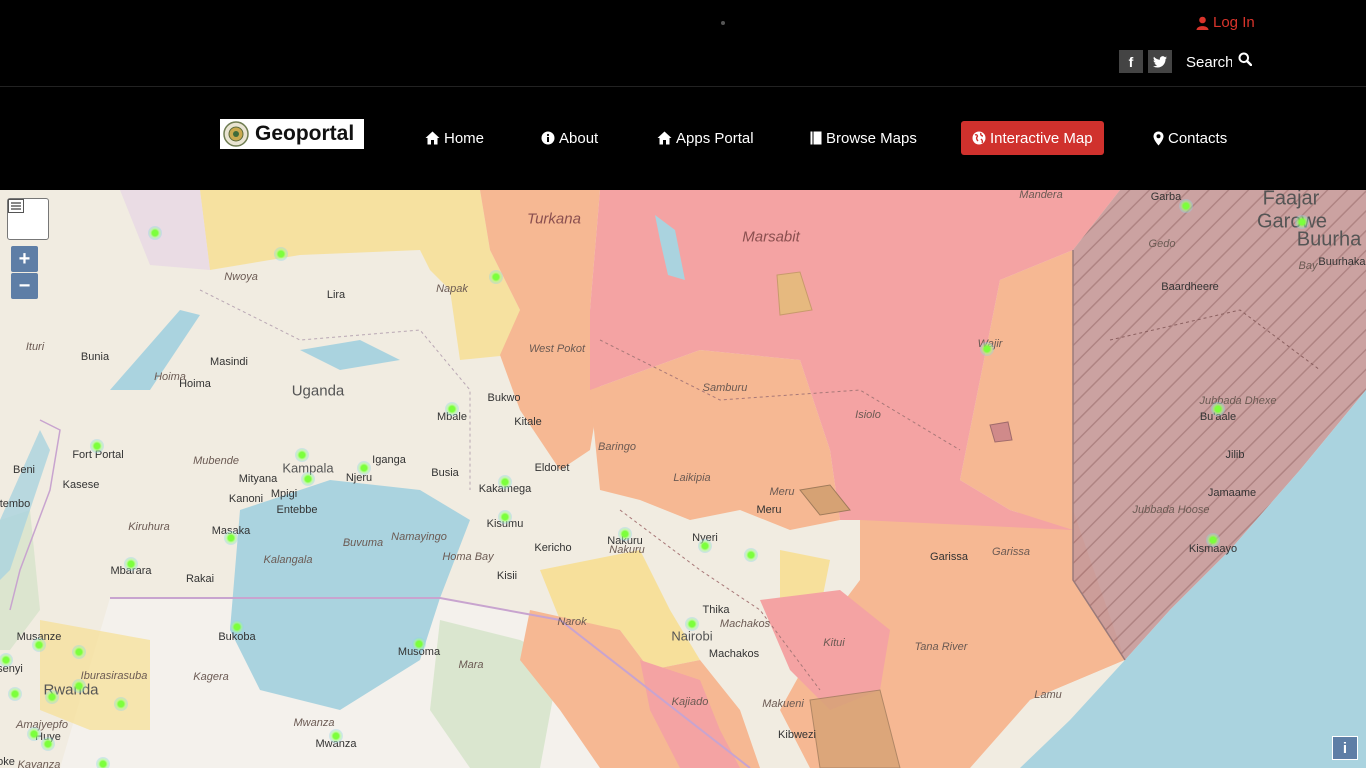 The height and width of the screenshot is (768, 1366). Describe the element at coordinates (725, 388) in the screenshot. I see `map-label: Samburu` at that location.